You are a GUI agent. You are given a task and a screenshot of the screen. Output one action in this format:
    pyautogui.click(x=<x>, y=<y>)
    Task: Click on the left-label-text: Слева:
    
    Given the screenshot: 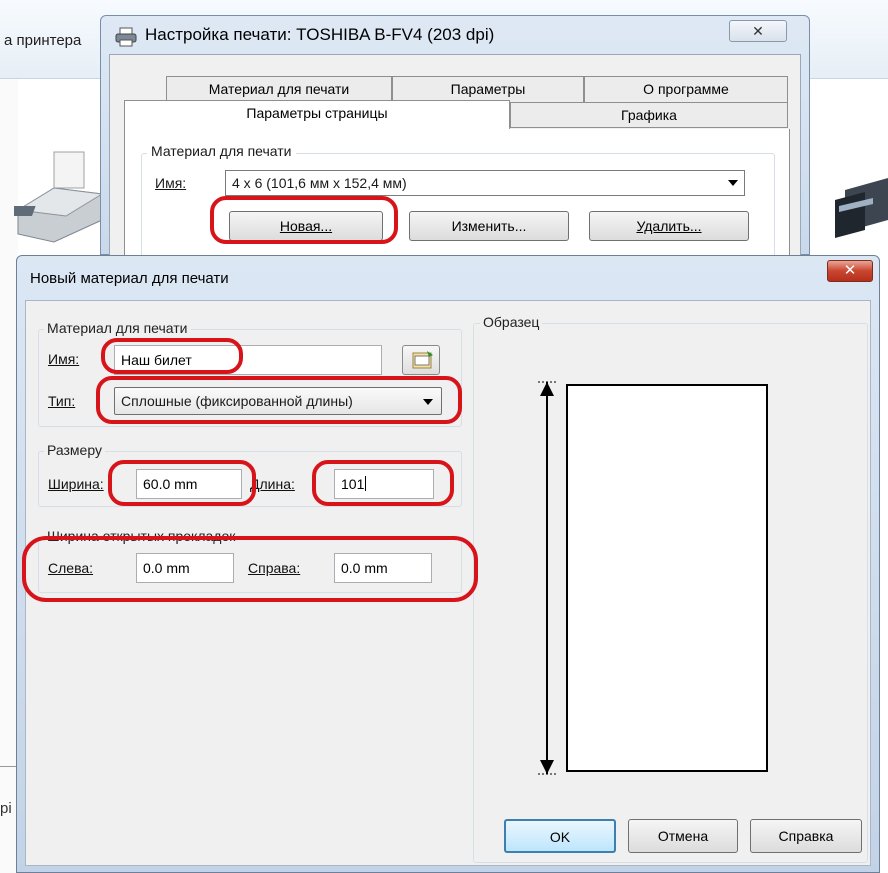 What is the action you would take?
    pyautogui.click(x=71, y=568)
    